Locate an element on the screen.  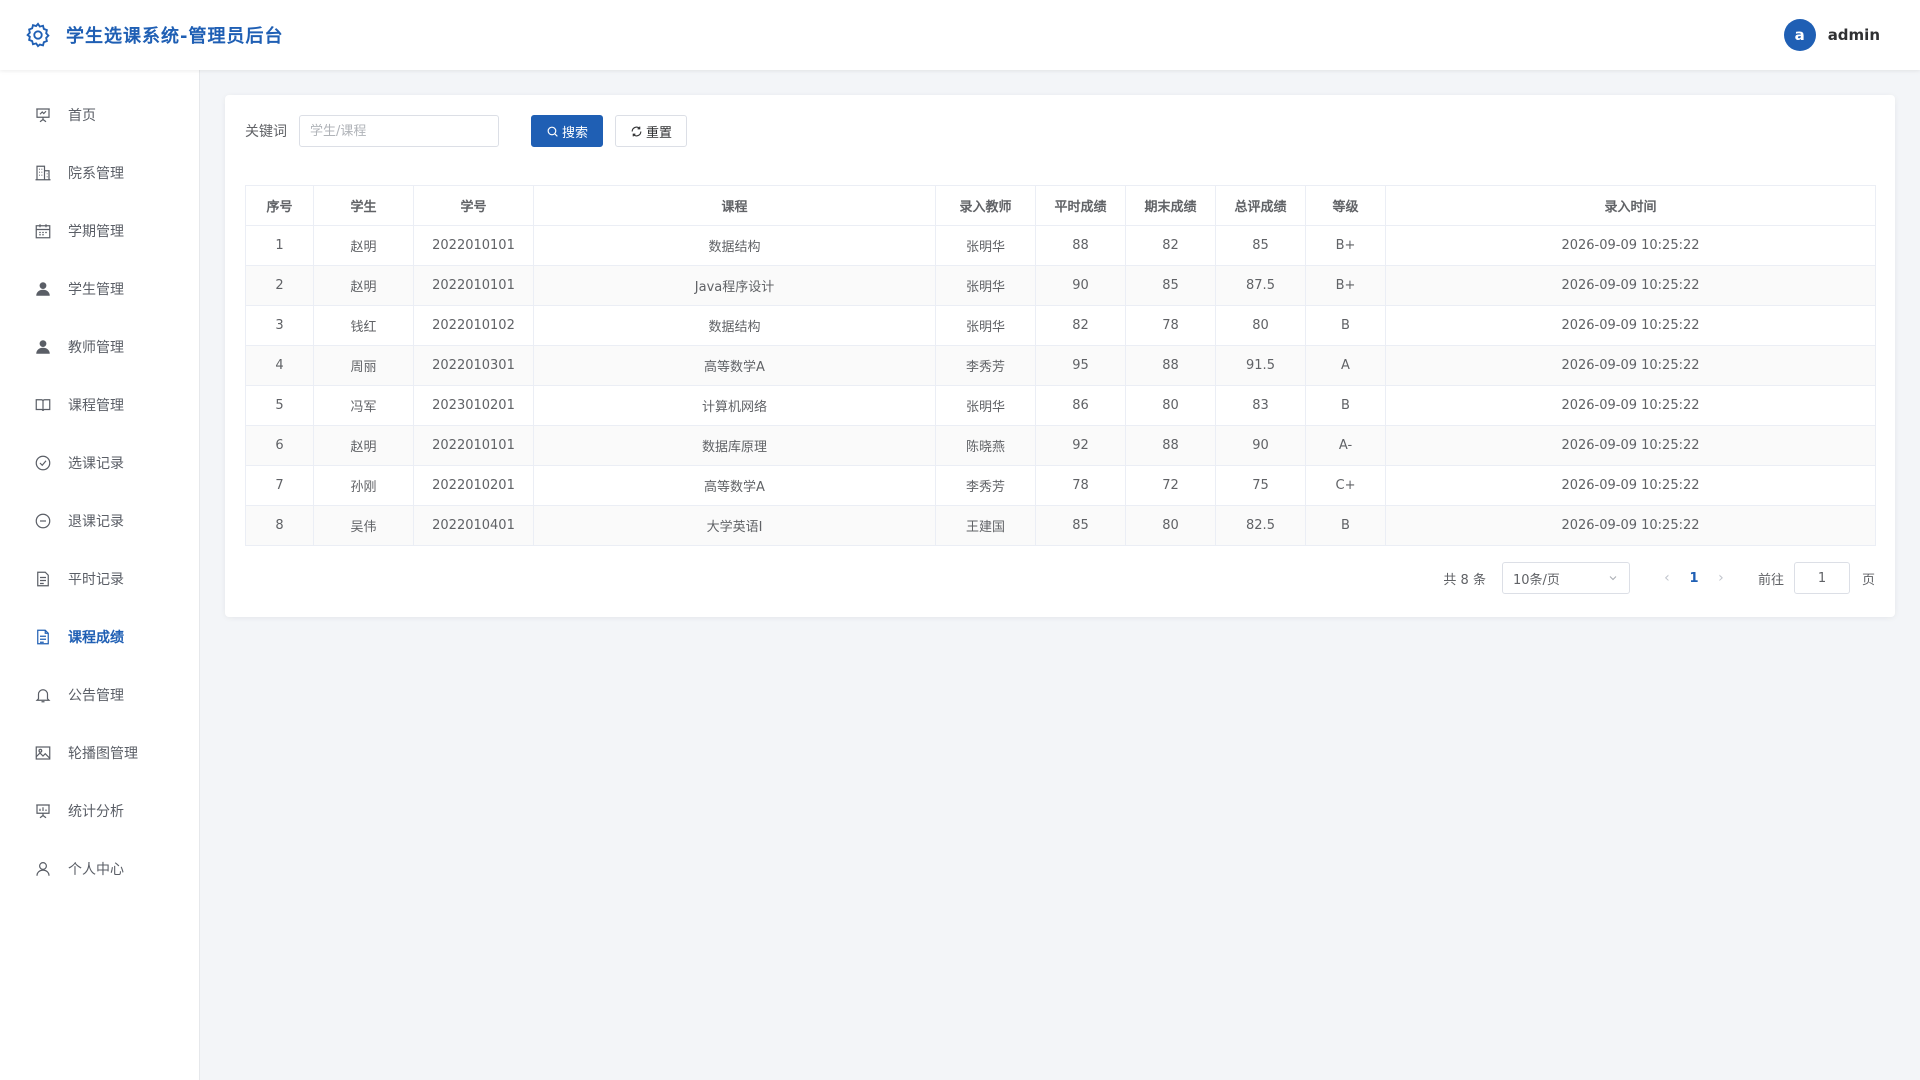
sidebar-item-departments: 院系管理 is located at coordinates (99, 173).